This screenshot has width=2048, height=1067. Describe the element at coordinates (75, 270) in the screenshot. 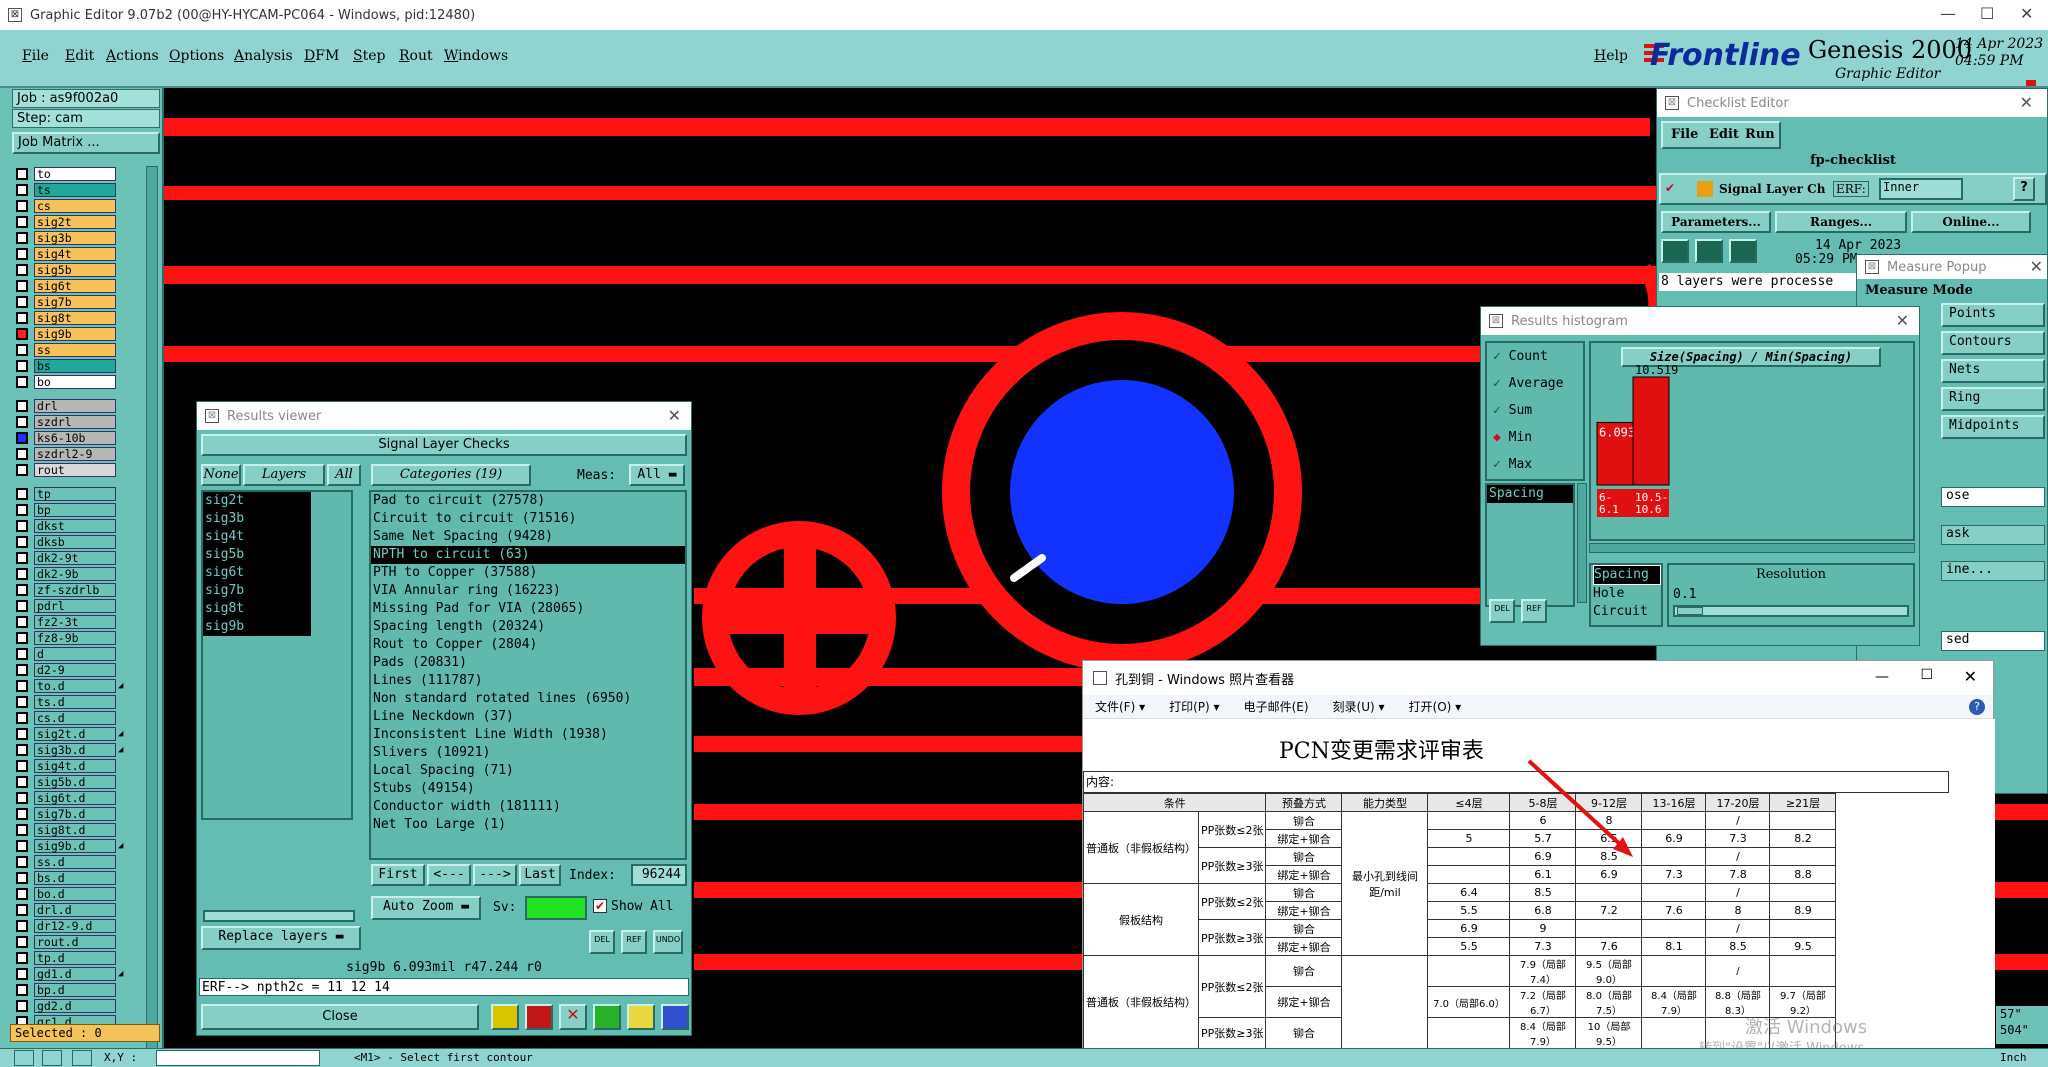

I see `layer-name: sig5b` at that location.